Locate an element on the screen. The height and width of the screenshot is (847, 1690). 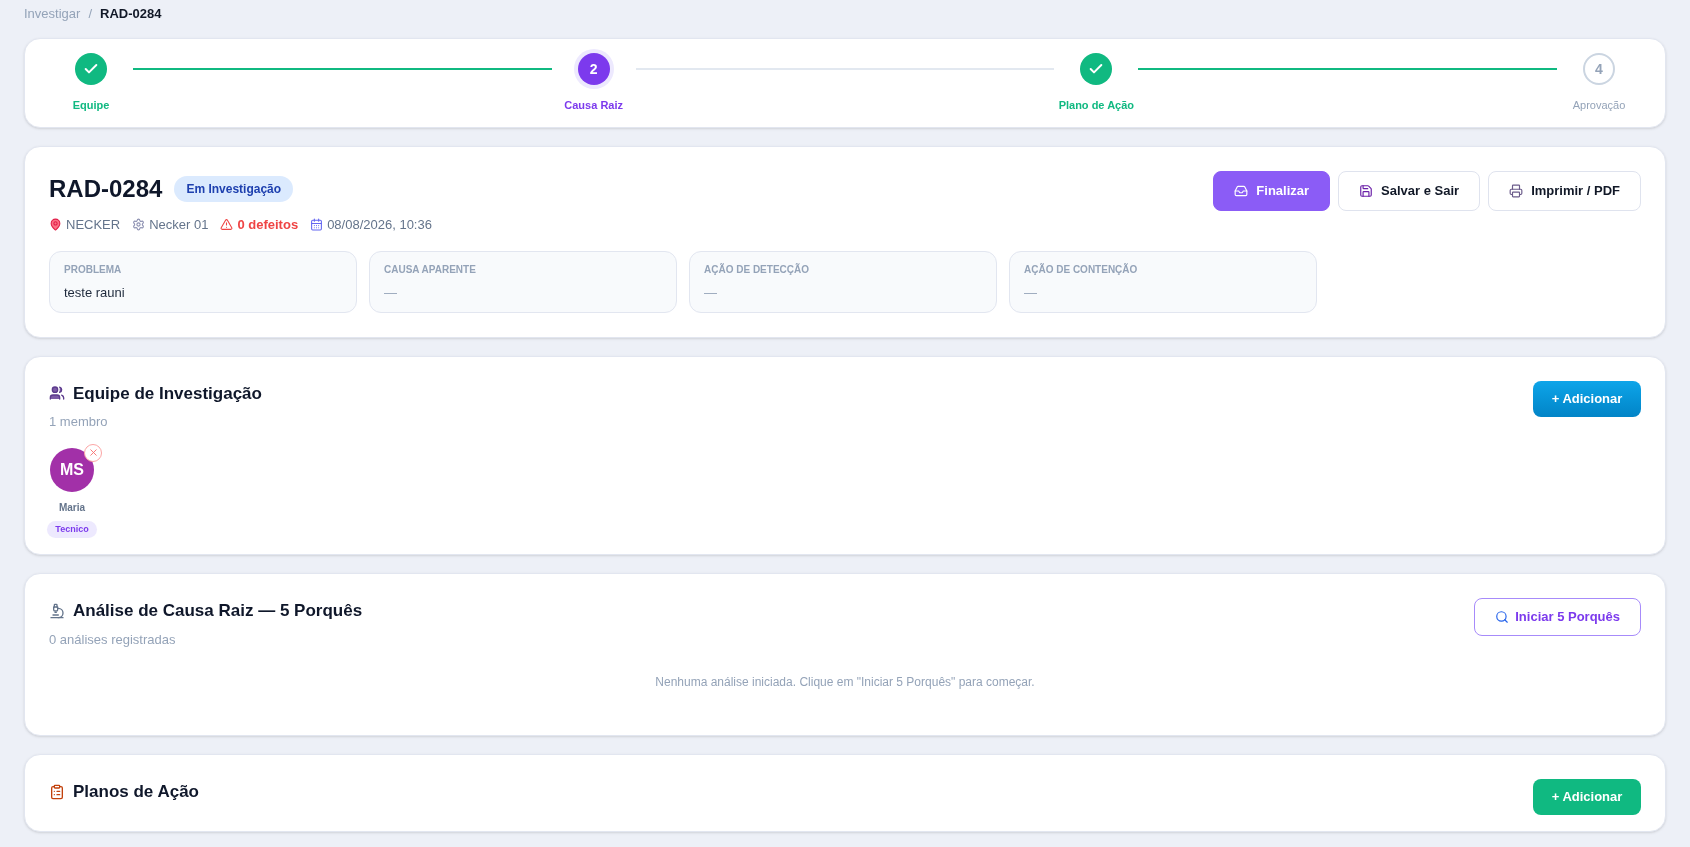
pin-icon is located at coordinates (55, 225).